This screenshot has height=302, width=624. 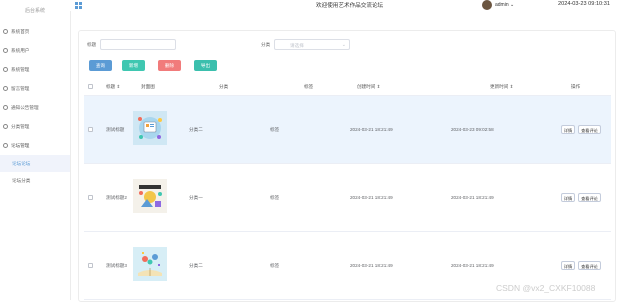 I want to click on category-placeholder: 请选择, so click(x=297, y=45).